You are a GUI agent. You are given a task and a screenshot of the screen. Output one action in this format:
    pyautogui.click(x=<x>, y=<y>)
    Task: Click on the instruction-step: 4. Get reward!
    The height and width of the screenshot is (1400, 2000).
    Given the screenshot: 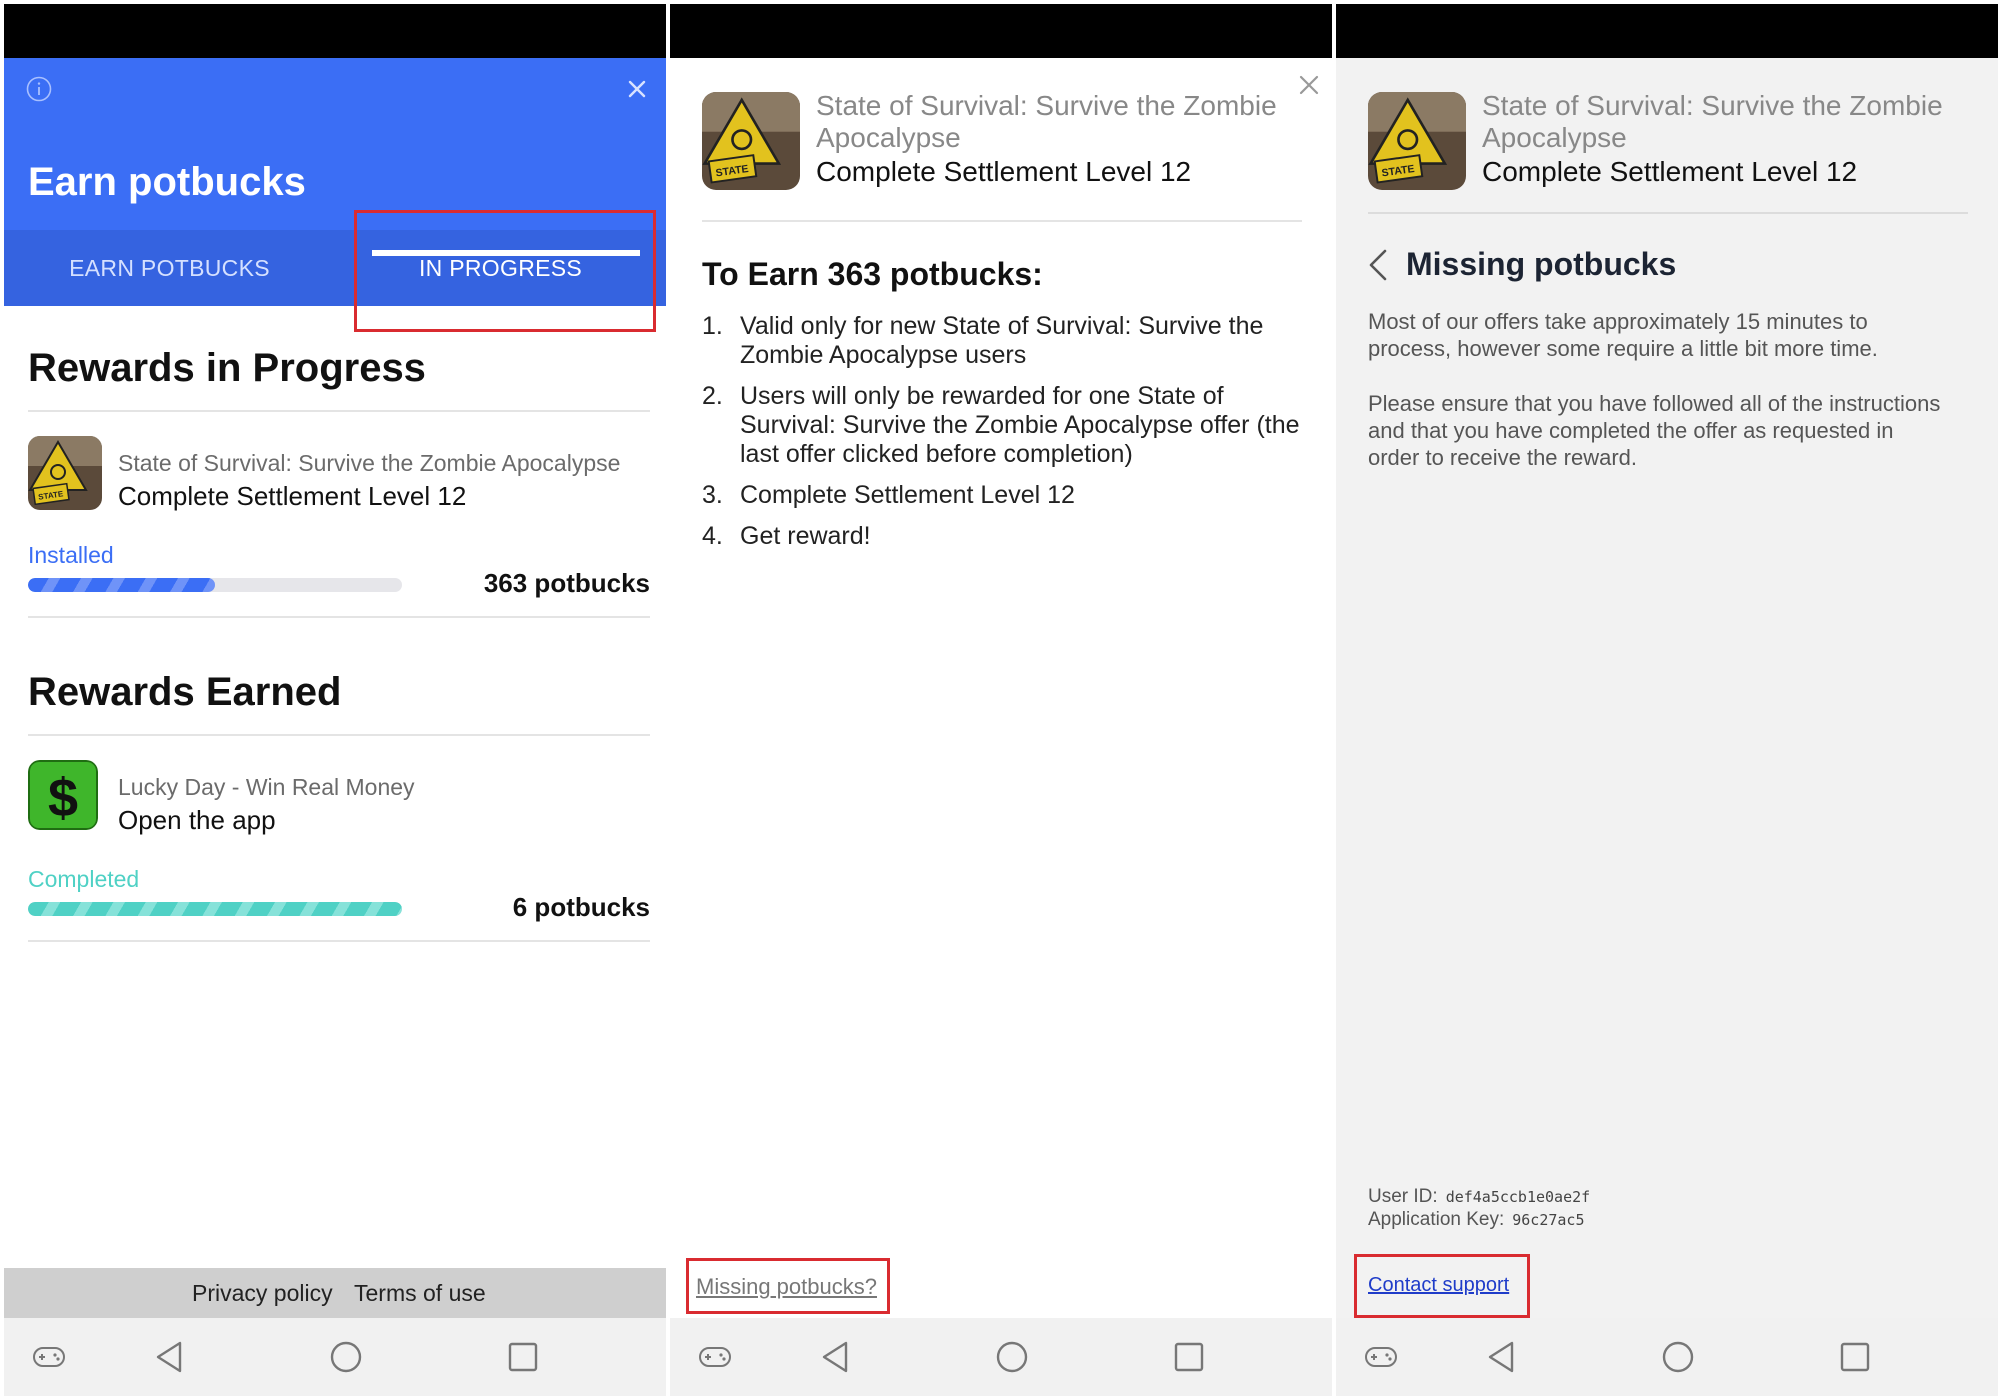 What is the action you would take?
    pyautogui.click(x=1002, y=536)
    